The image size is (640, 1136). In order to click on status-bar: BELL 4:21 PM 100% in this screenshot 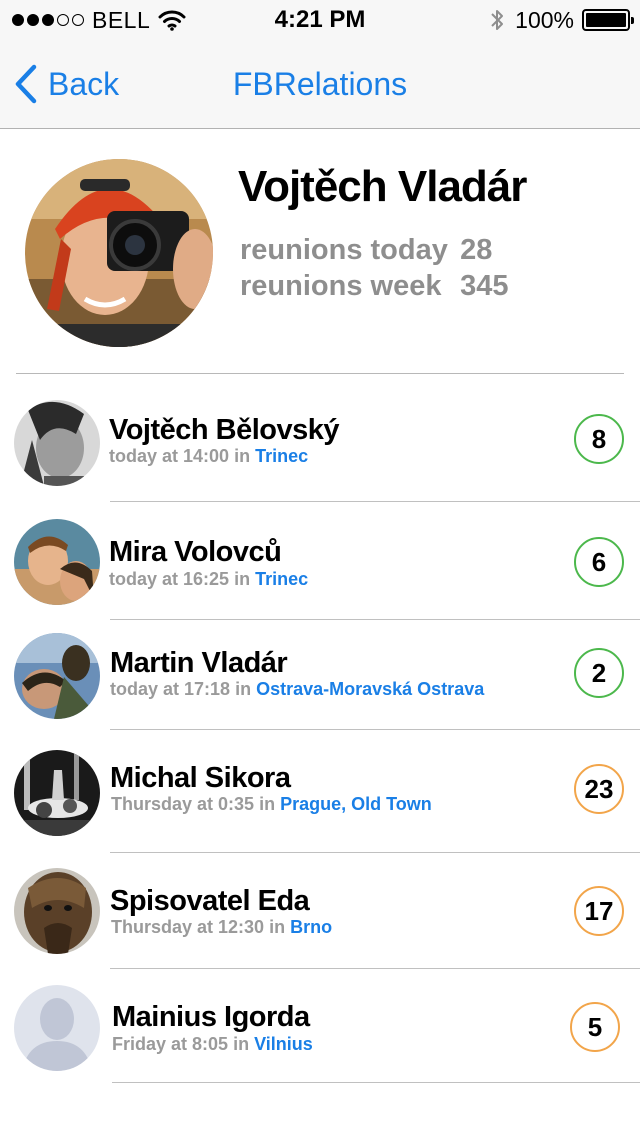, I will do `click(320, 20)`.